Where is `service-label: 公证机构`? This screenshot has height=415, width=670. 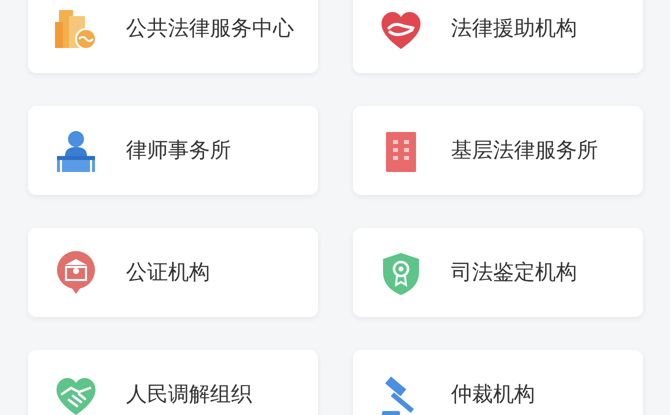 service-label: 公证机构 is located at coordinates (168, 272).